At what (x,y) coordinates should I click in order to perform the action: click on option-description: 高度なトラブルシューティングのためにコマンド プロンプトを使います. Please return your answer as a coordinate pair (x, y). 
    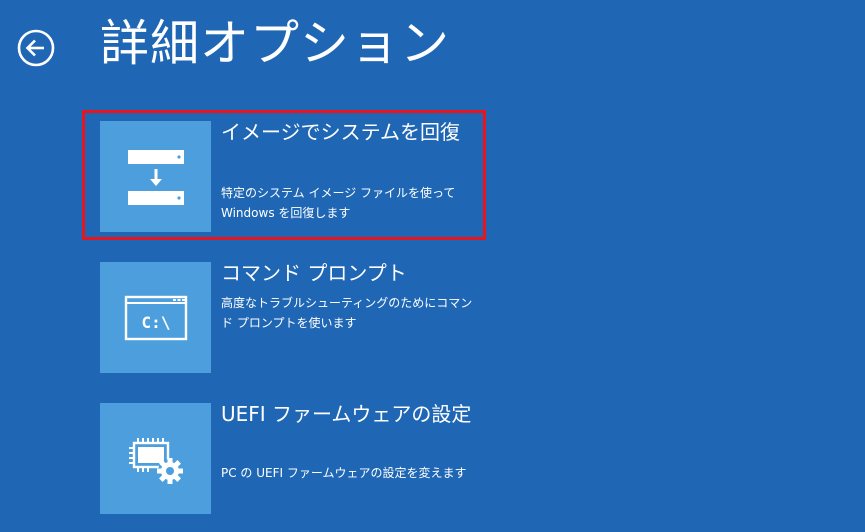
    Looking at the image, I should click on (347, 313).